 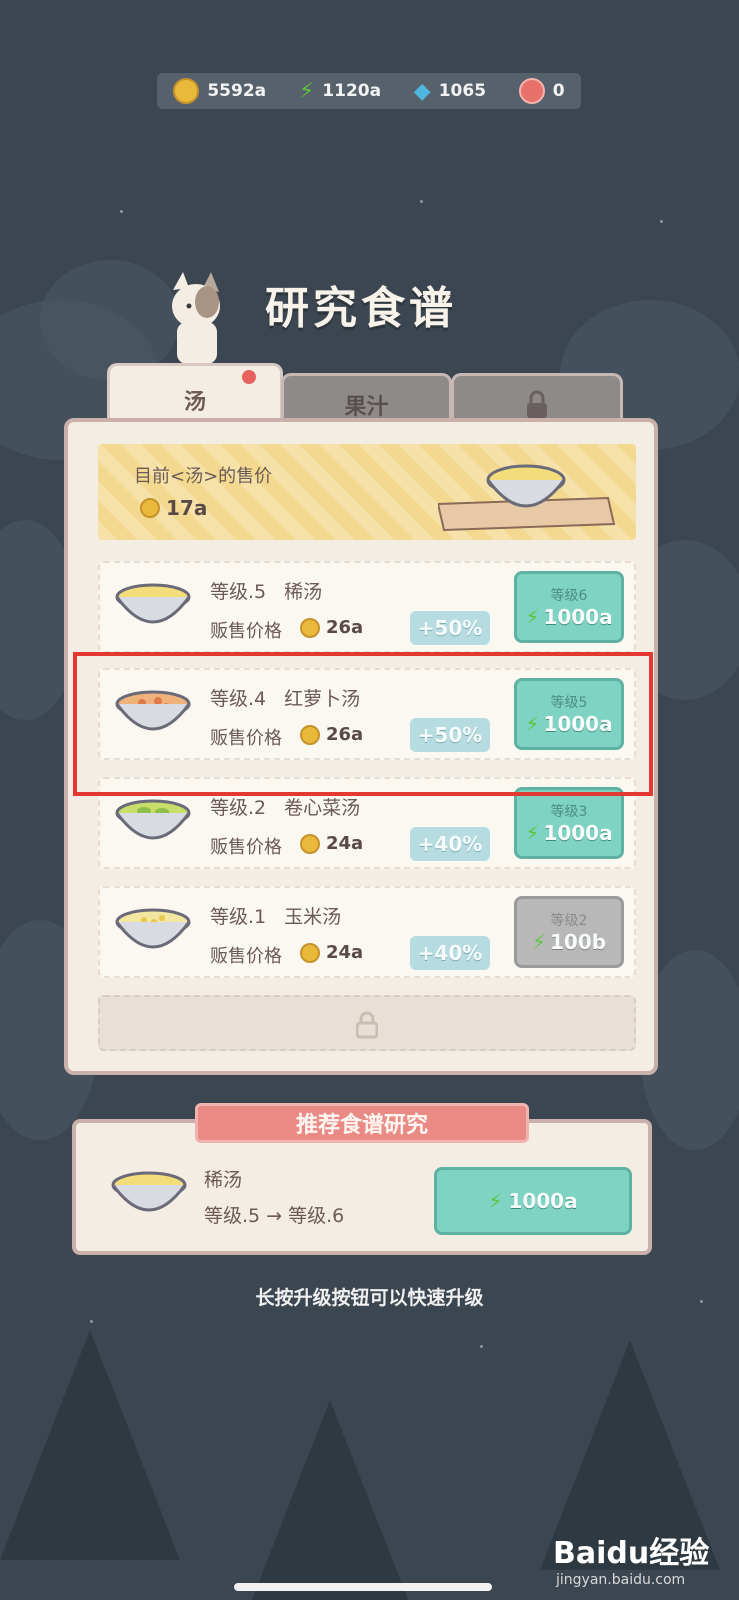 I want to click on cabbage-soup-bowl-icon, so click(x=153, y=819).